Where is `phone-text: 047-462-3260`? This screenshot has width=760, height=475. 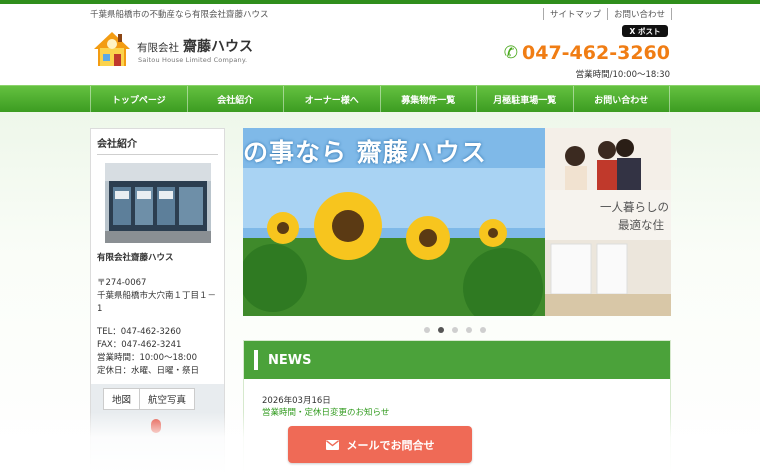 phone-text: 047-462-3260 is located at coordinates (596, 53).